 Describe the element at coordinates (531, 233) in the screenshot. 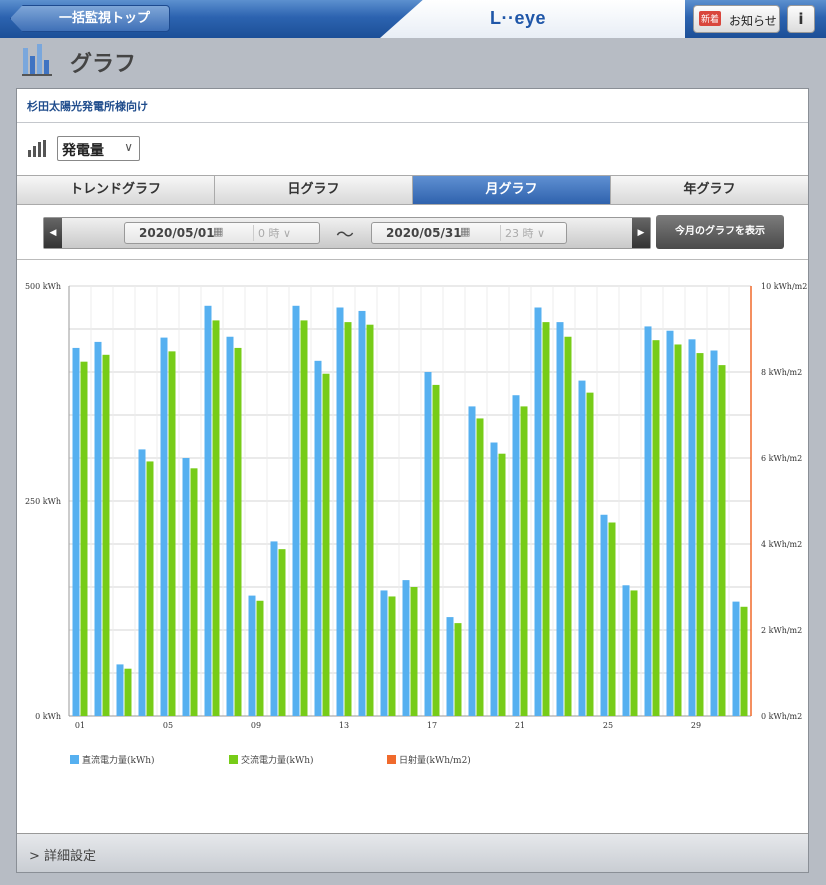

I see `end-hour-select: 23 時 ∨` at that location.